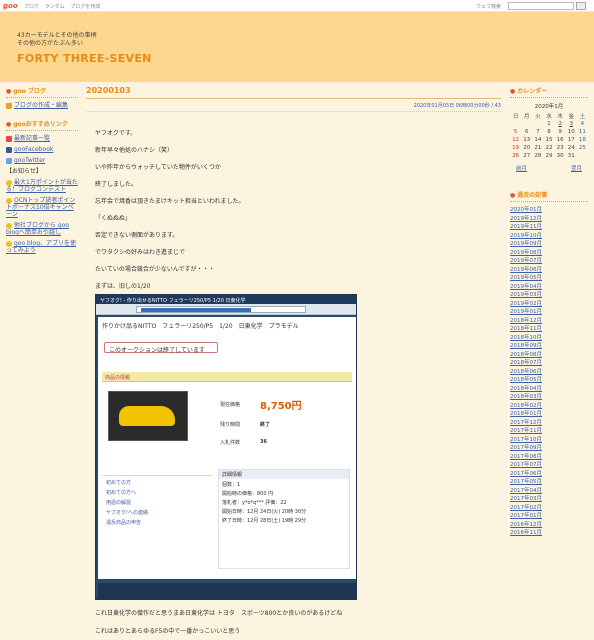  What do you see at coordinates (248, 494) in the screenshot?
I see `detail-line: 開始時の価格：800 円` at bounding box center [248, 494].